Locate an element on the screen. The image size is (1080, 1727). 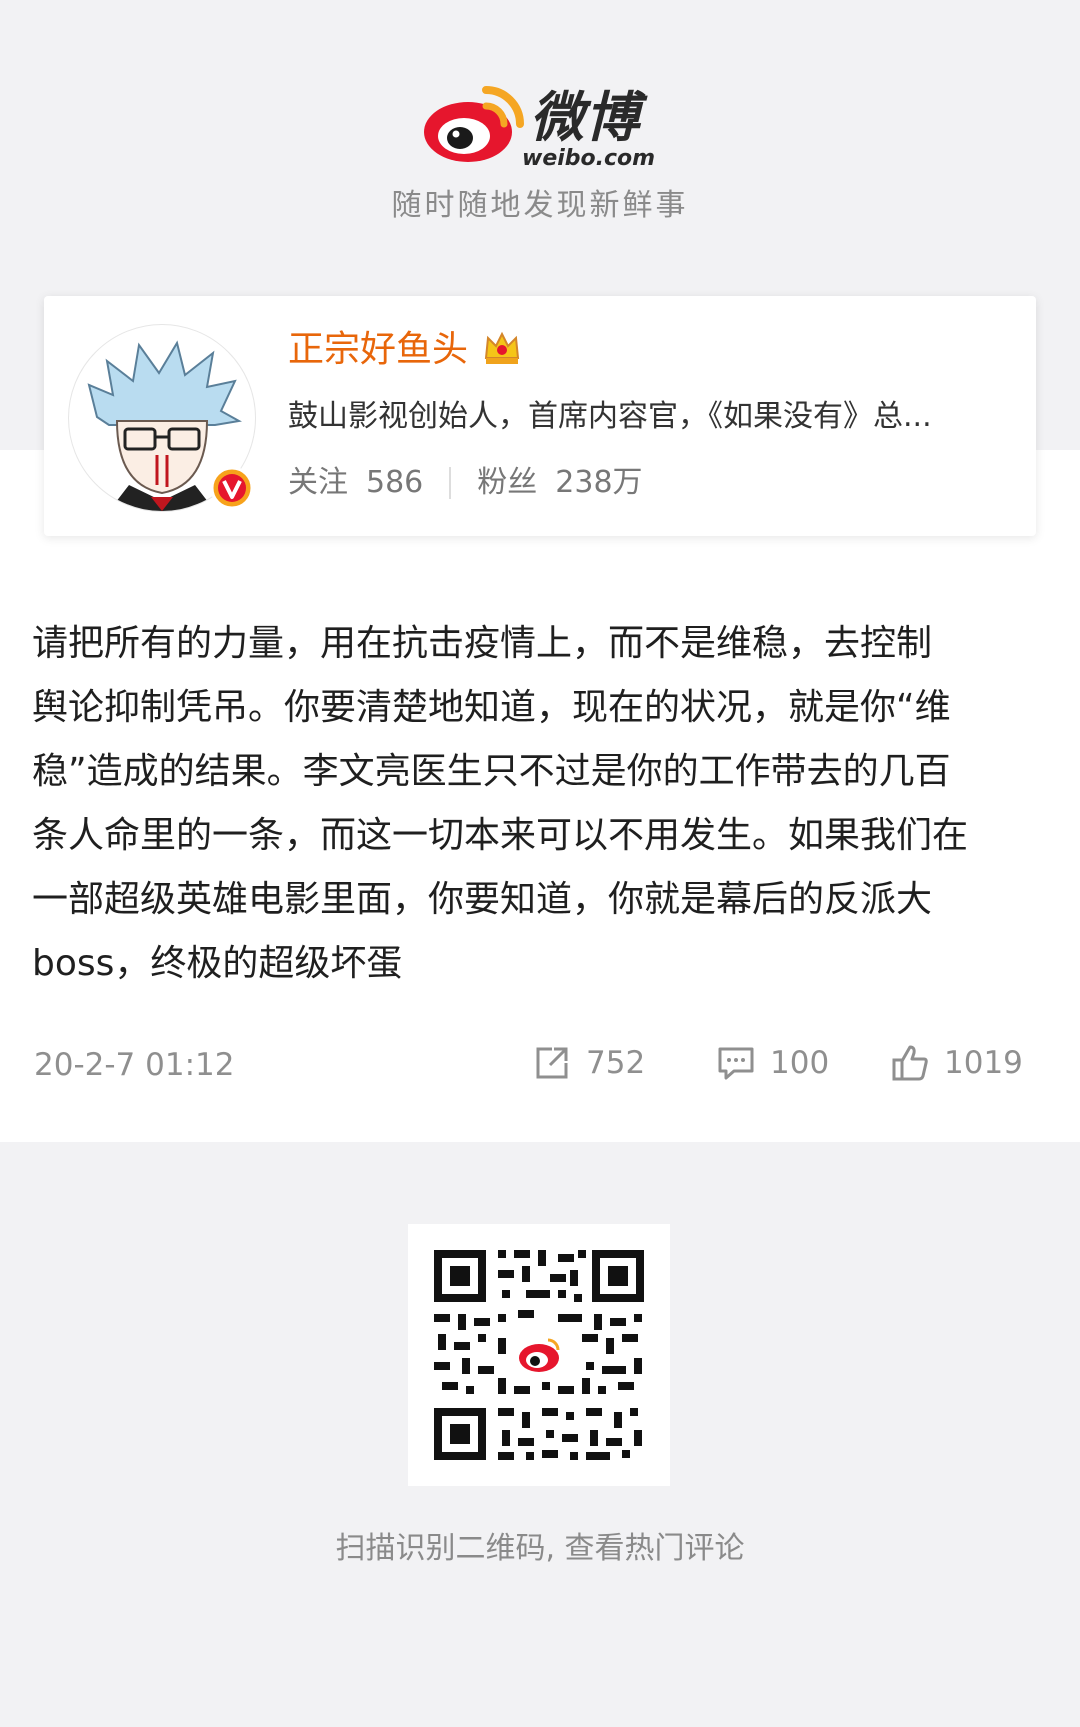
crown-icon is located at coordinates (502, 347).